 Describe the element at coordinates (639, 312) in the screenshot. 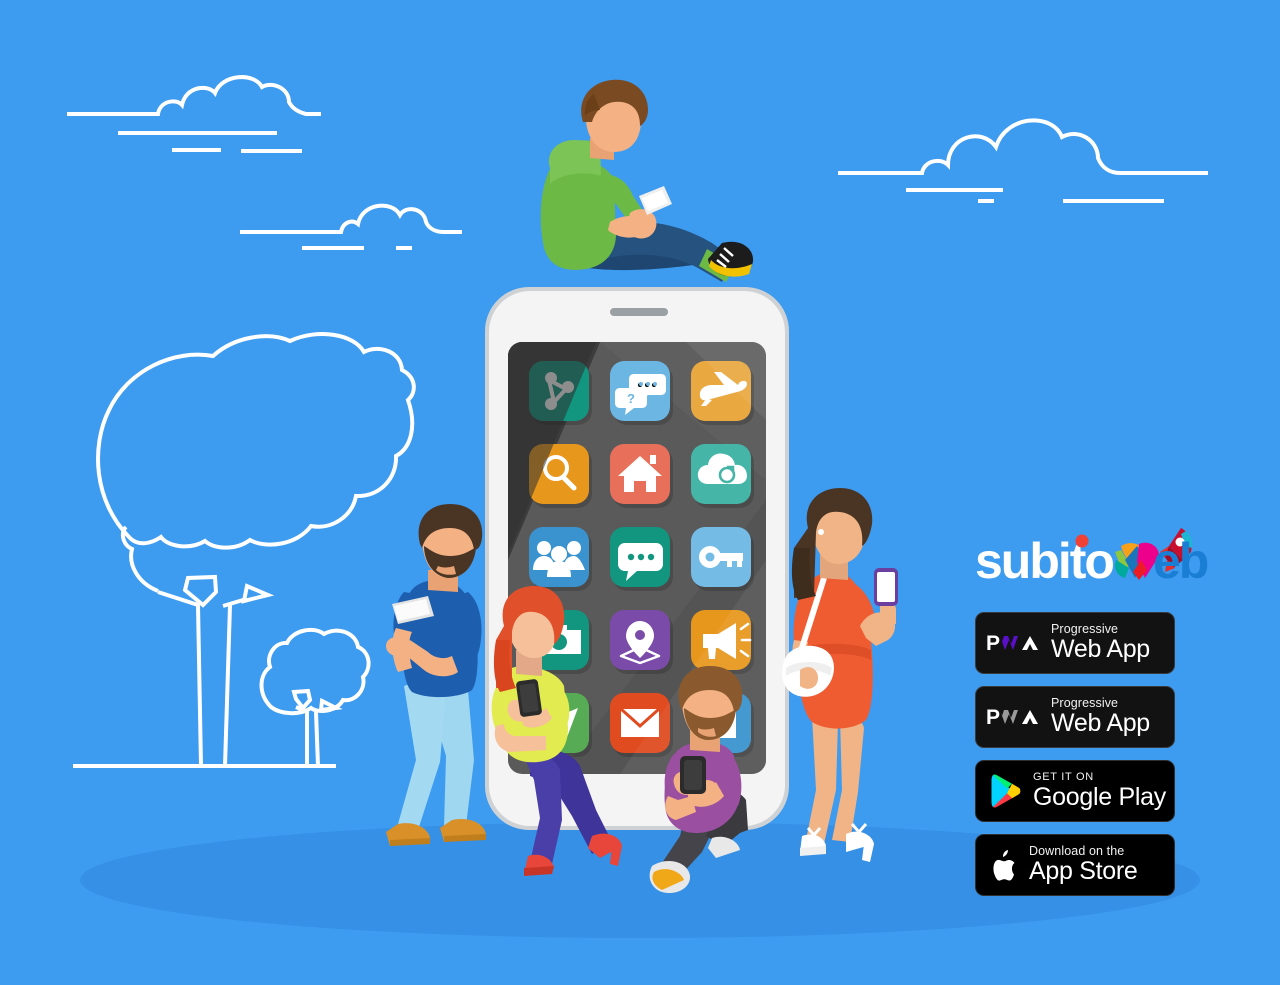

I see `phone-speaker` at that location.